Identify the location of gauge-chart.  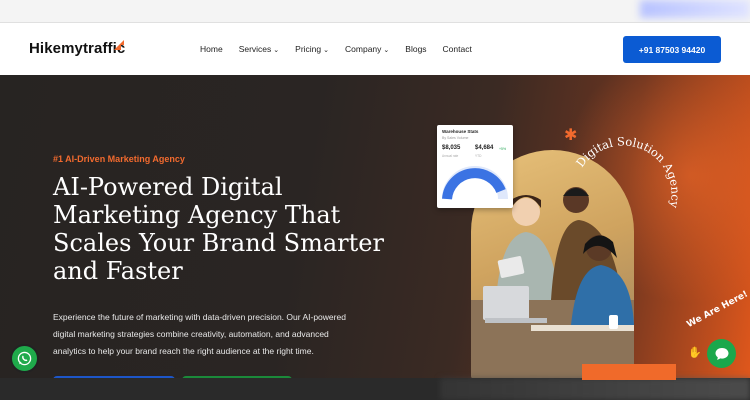
(475, 183).